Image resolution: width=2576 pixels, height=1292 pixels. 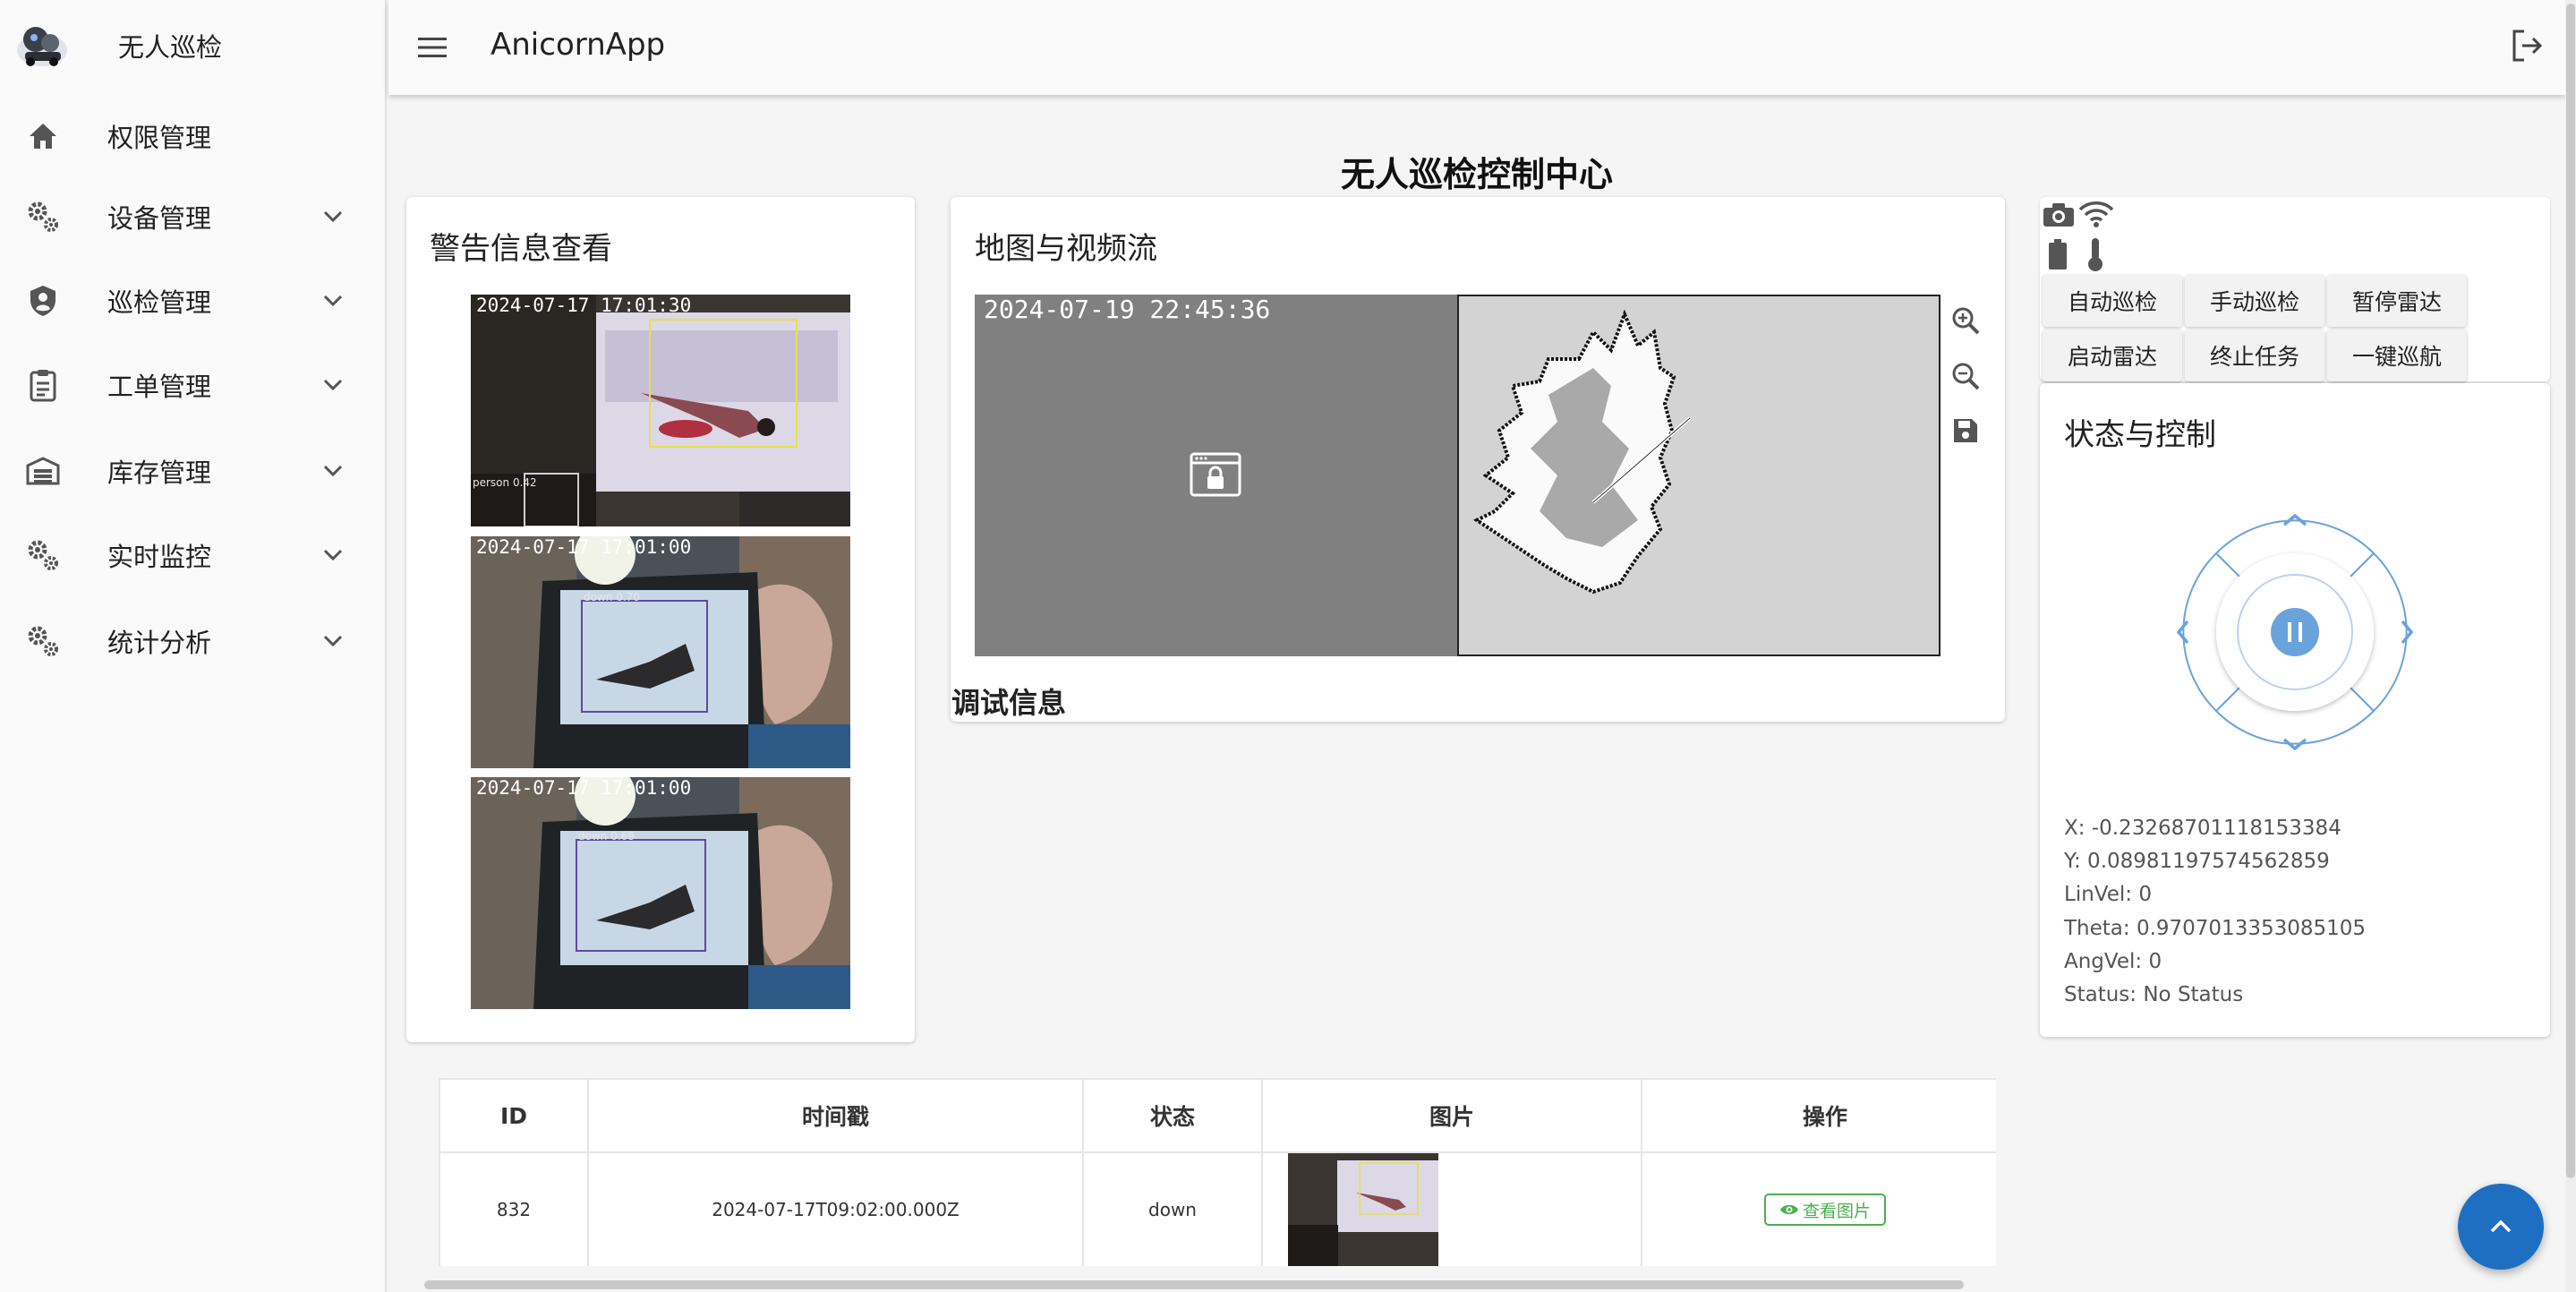 What do you see at coordinates (159, 473) in the screenshot?
I see `sidebar-item-label: 库存管理` at bounding box center [159, 473].